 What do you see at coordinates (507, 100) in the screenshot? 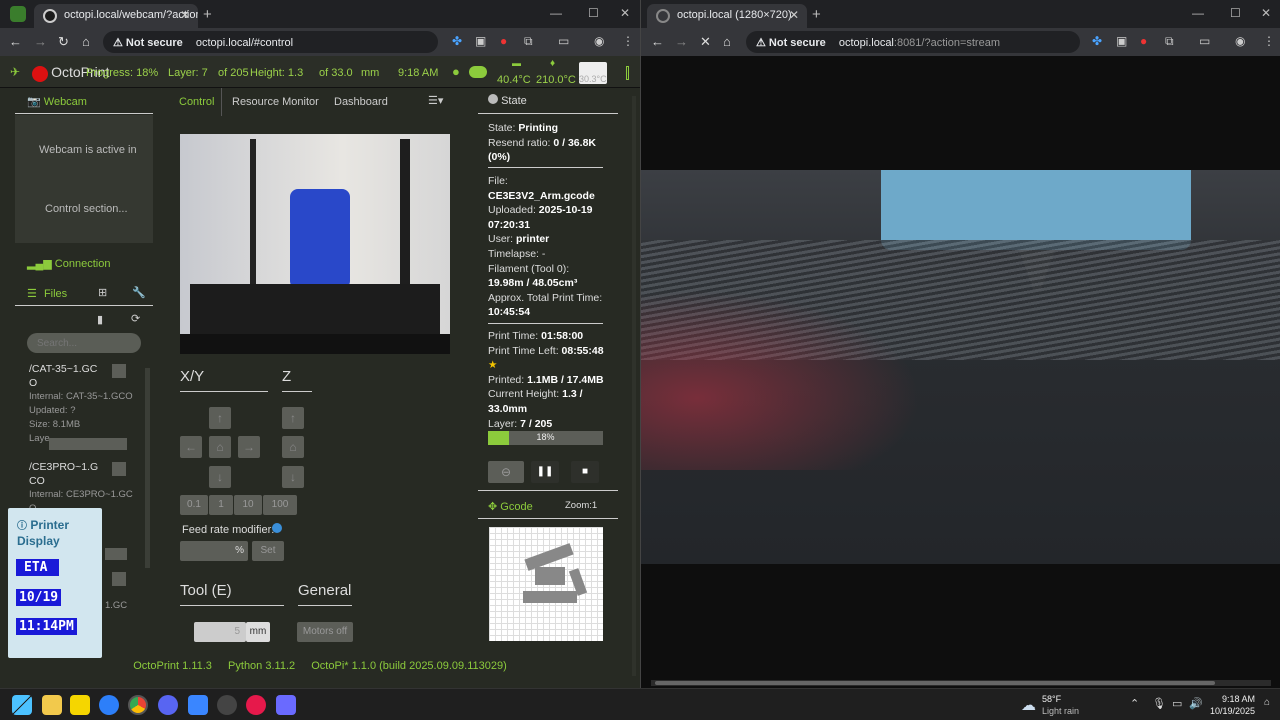
I see `state-header: State` at bounding box center [507, 100].